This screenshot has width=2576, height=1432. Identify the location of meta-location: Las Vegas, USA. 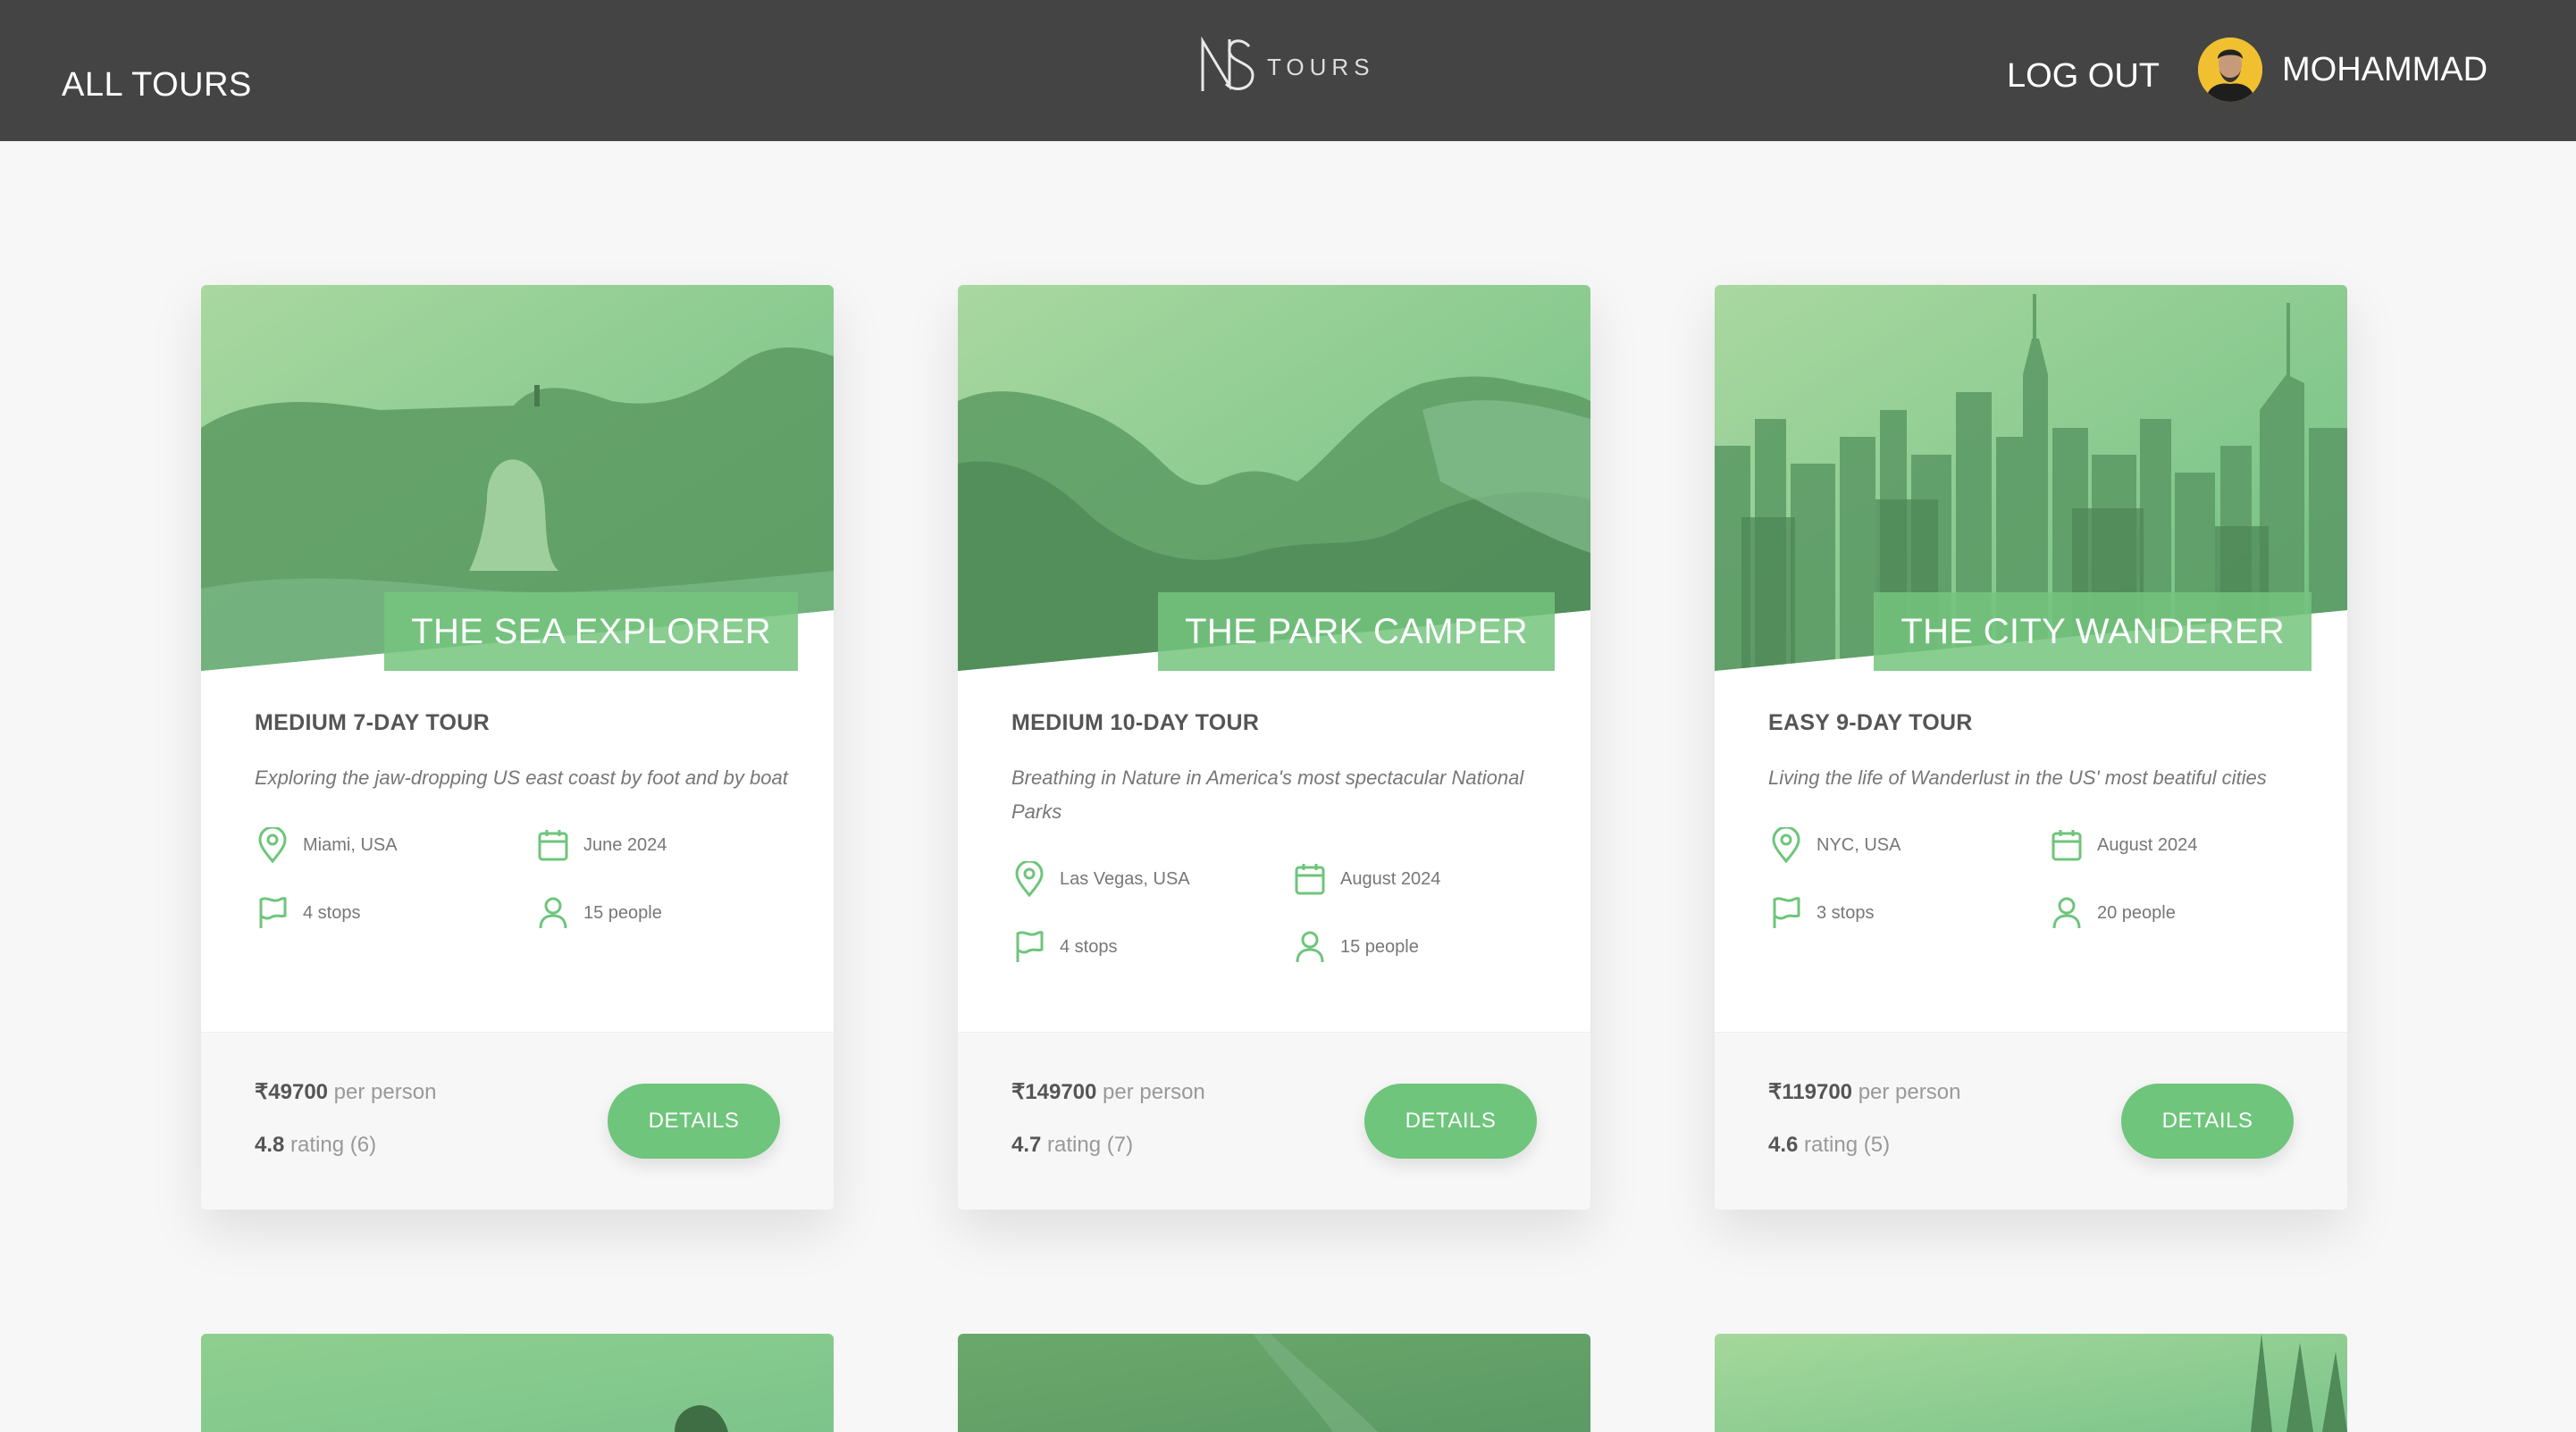
(1151, 879).